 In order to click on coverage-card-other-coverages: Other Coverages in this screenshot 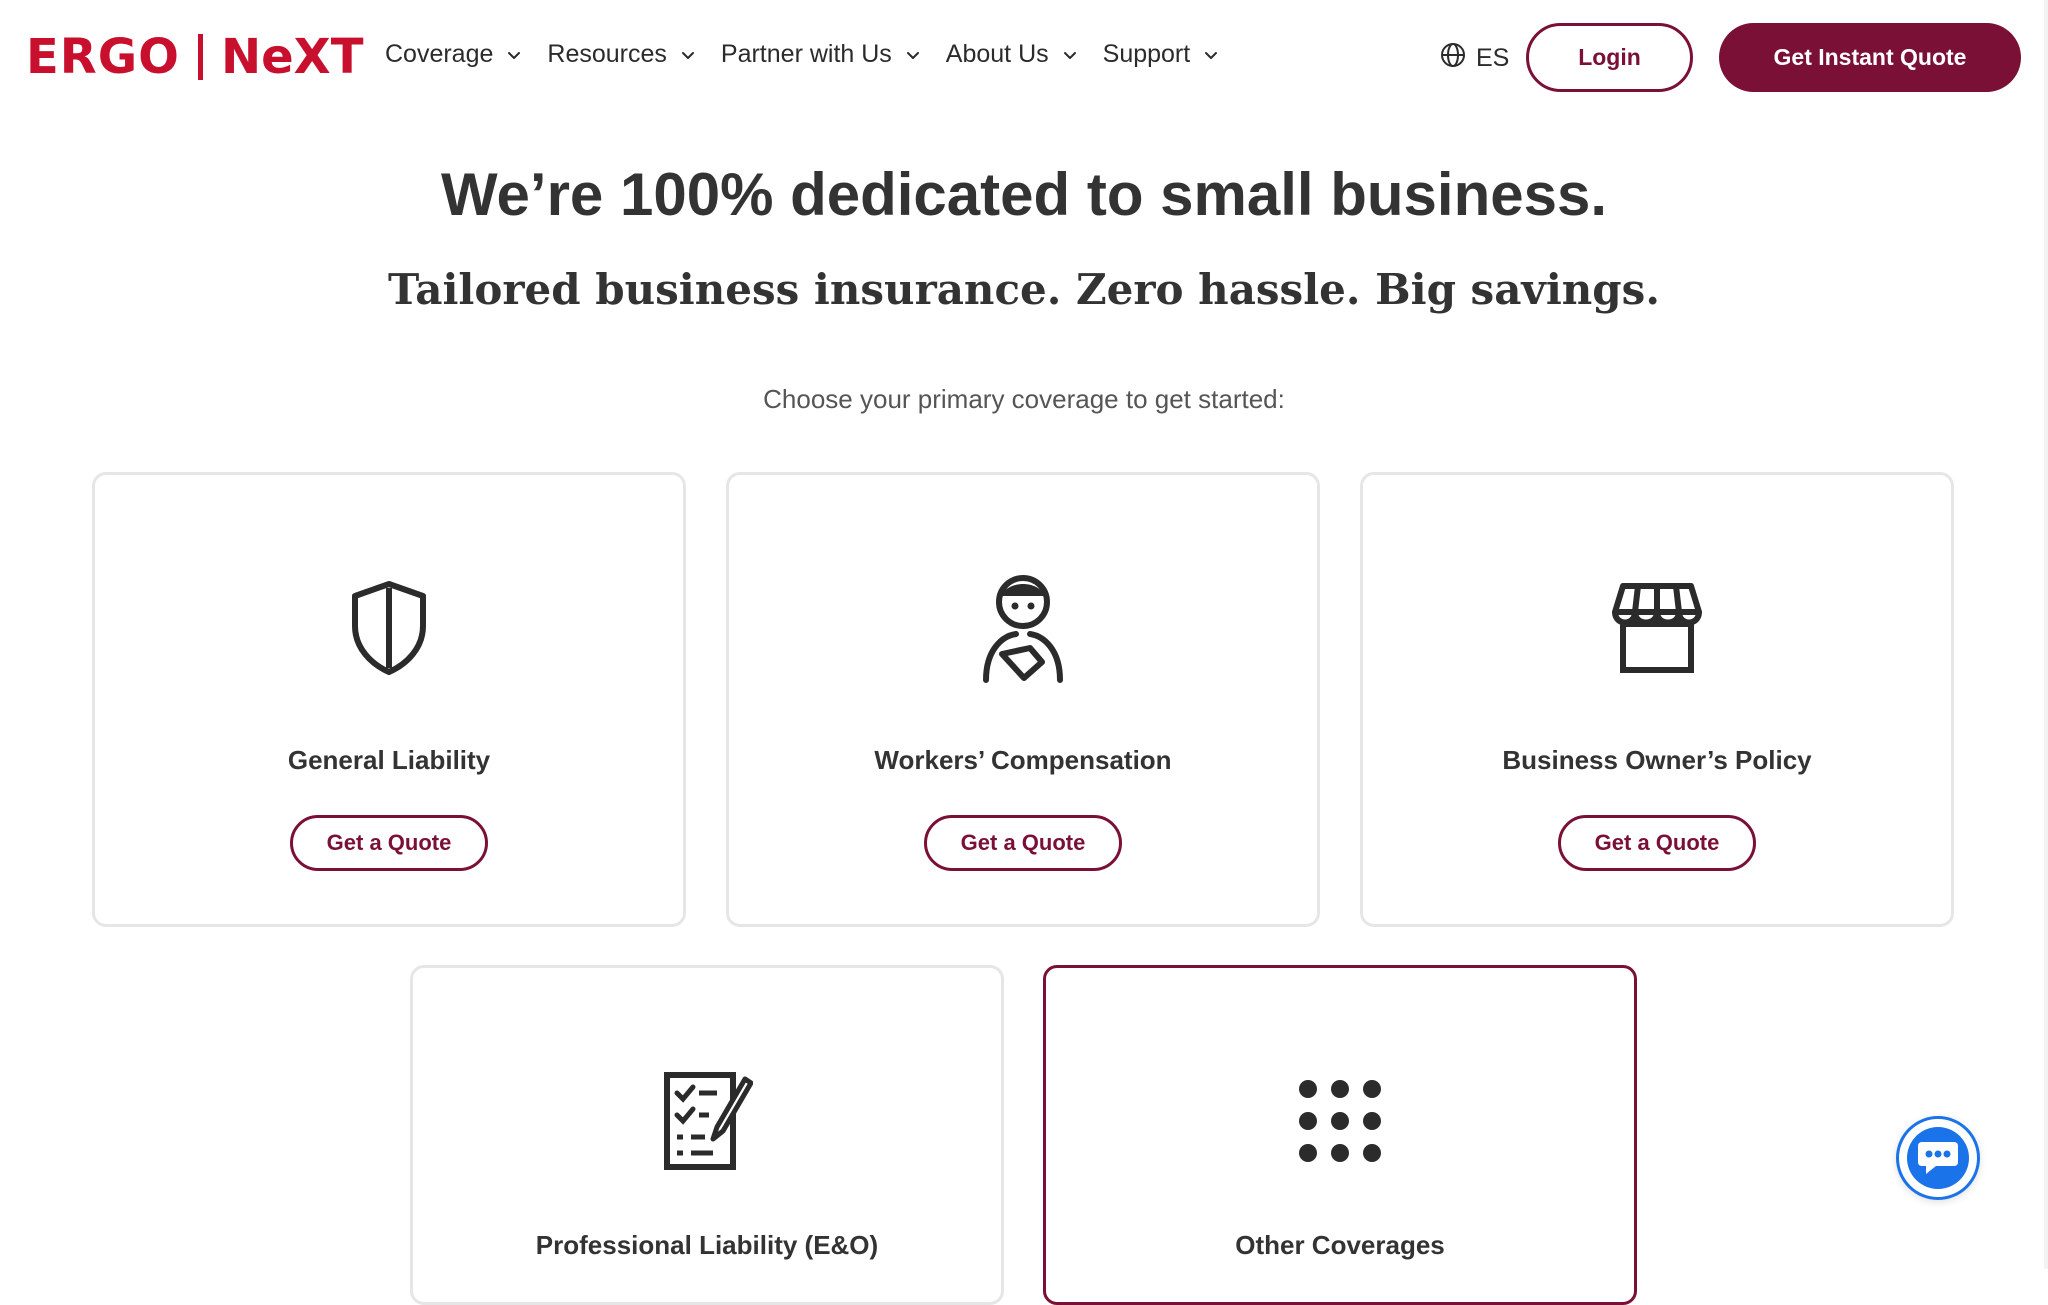, I will do `click(1340, 1135)`.